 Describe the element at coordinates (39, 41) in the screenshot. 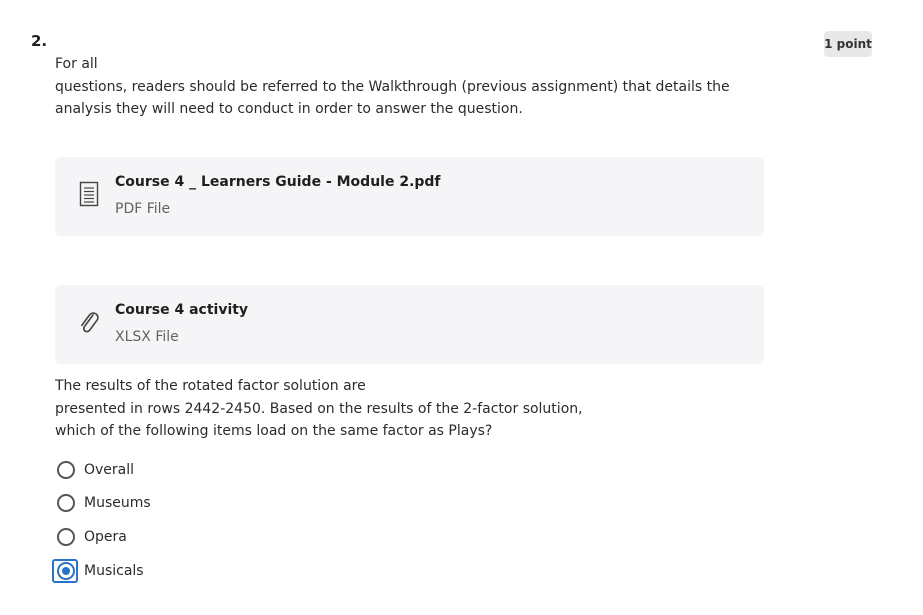

I see `question-number: 2.` at that location.